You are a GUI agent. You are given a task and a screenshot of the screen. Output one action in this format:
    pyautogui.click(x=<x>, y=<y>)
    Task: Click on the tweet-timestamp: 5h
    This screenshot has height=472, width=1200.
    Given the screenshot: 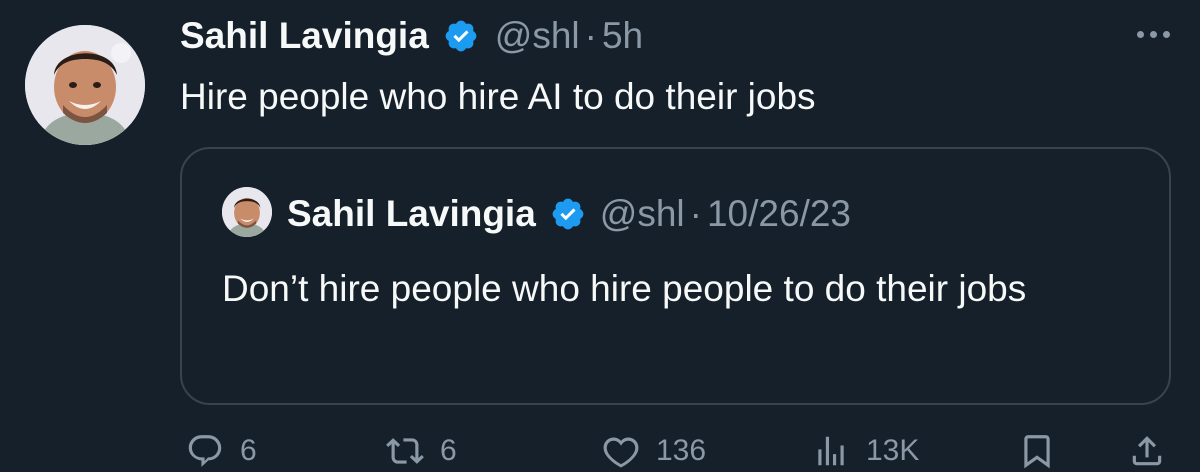 What is the action you would take?
    pyautogui.click(x=622, y=36)
    